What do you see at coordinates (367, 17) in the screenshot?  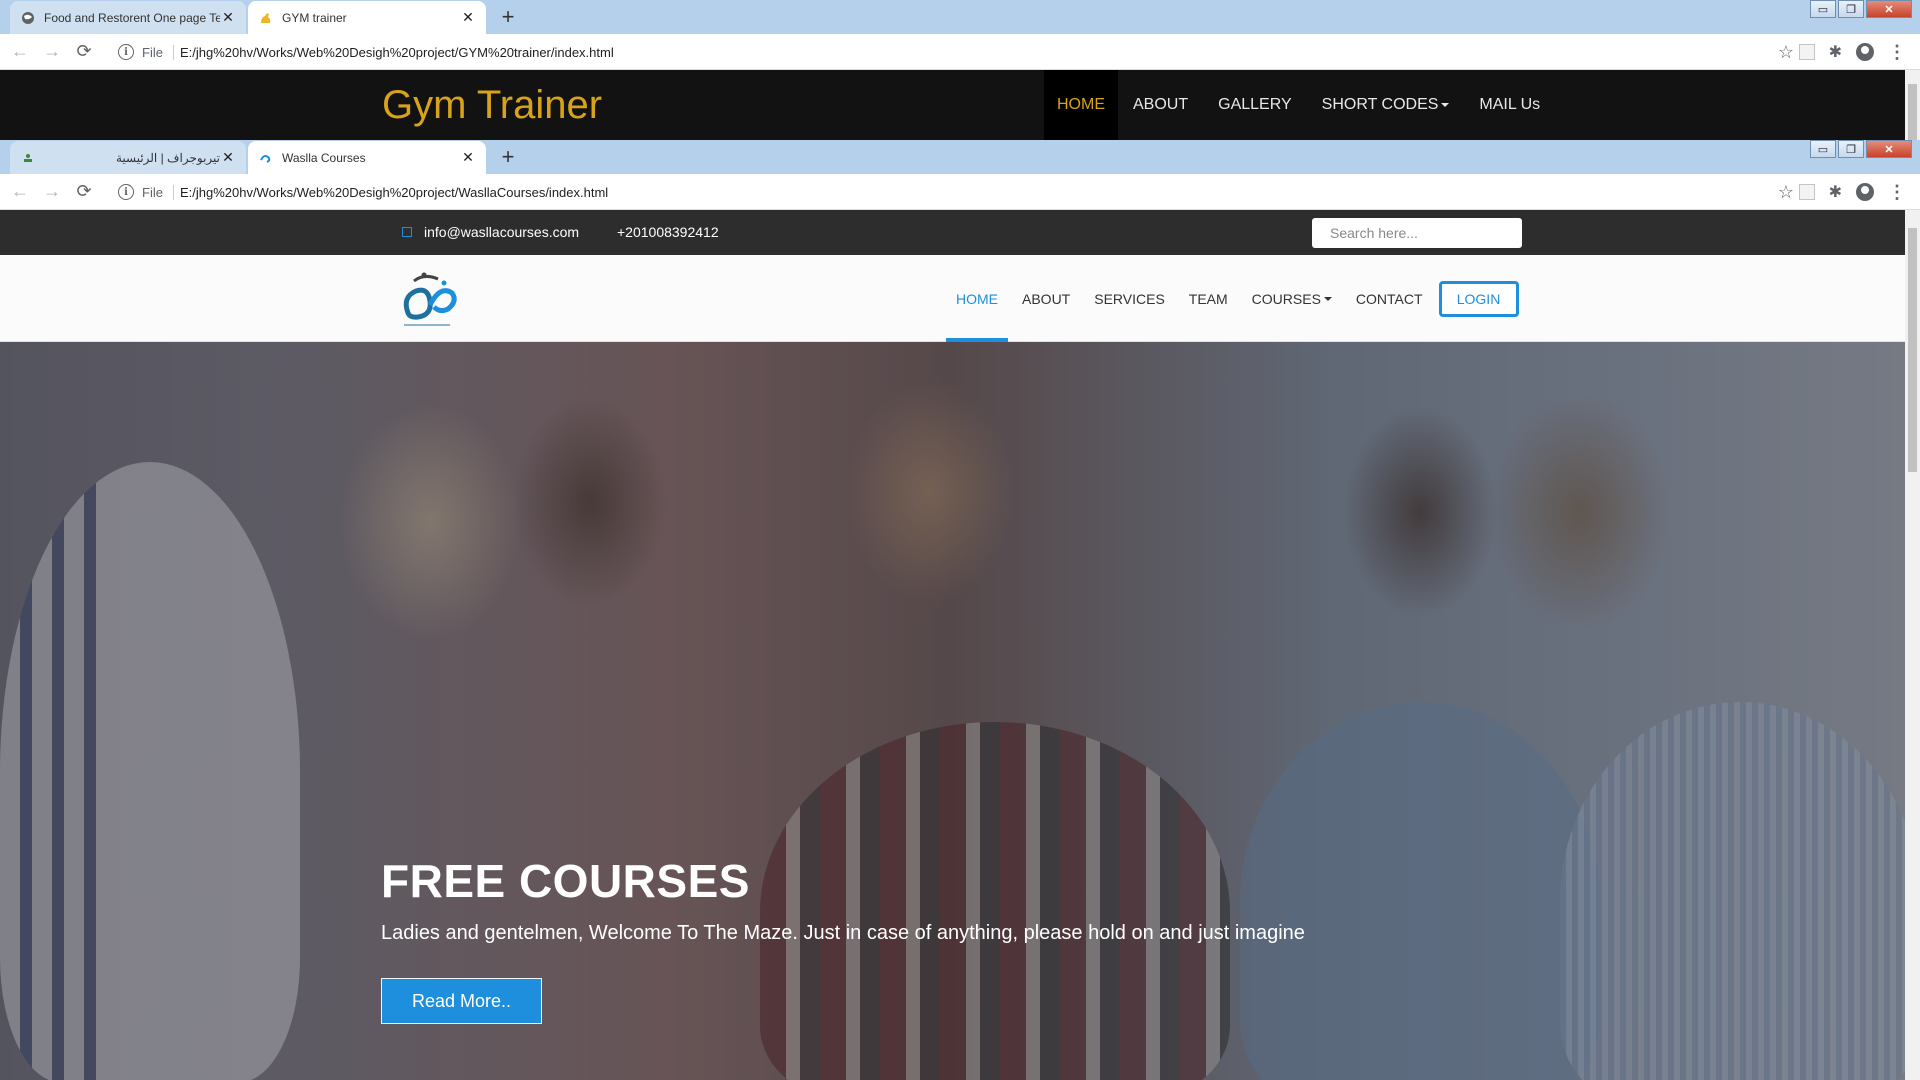 I see `tab-gym-trainer: GYM trainer ✕` at bounding box center [367, 17].